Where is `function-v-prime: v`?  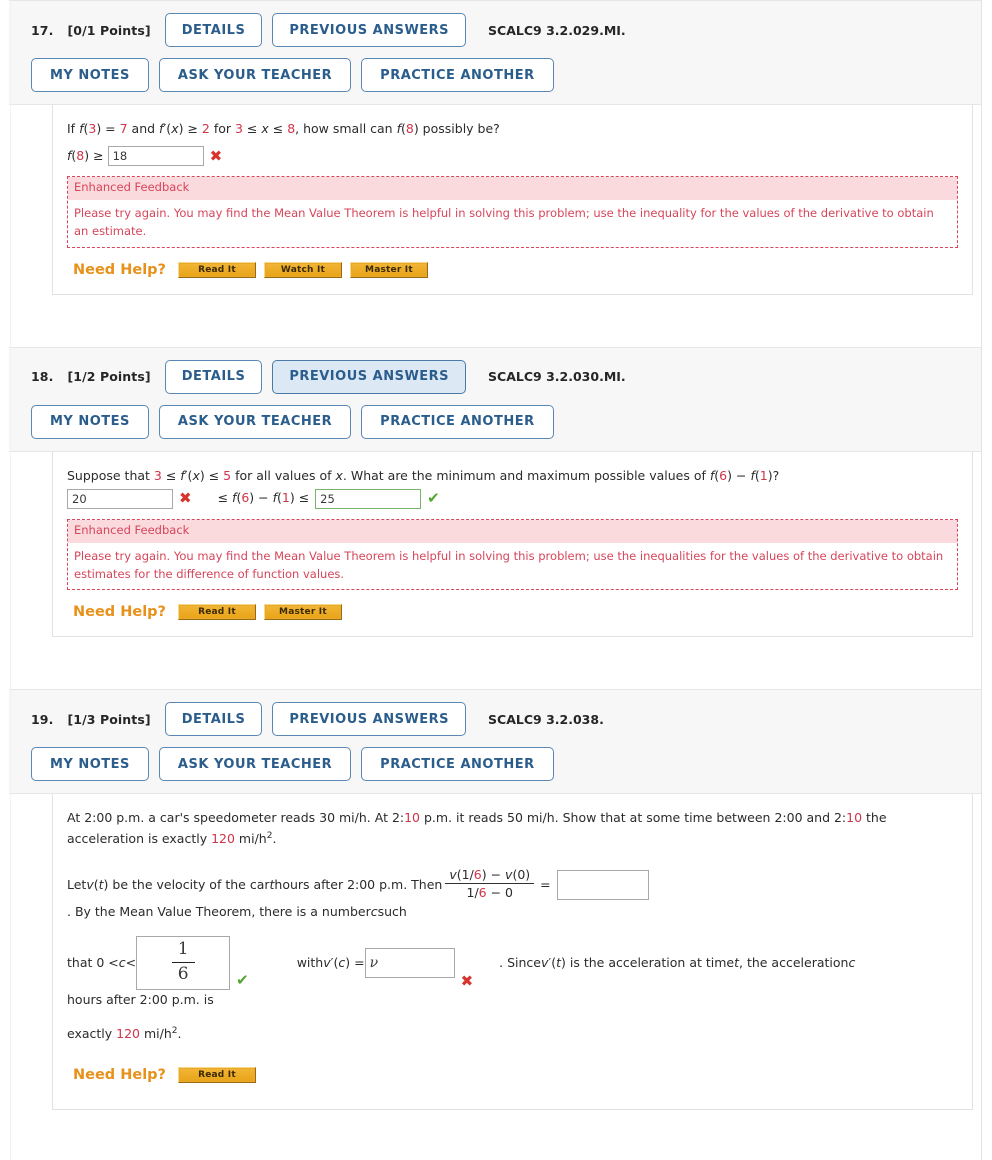
function-v-prime: v is located at coordinates (327, 962).